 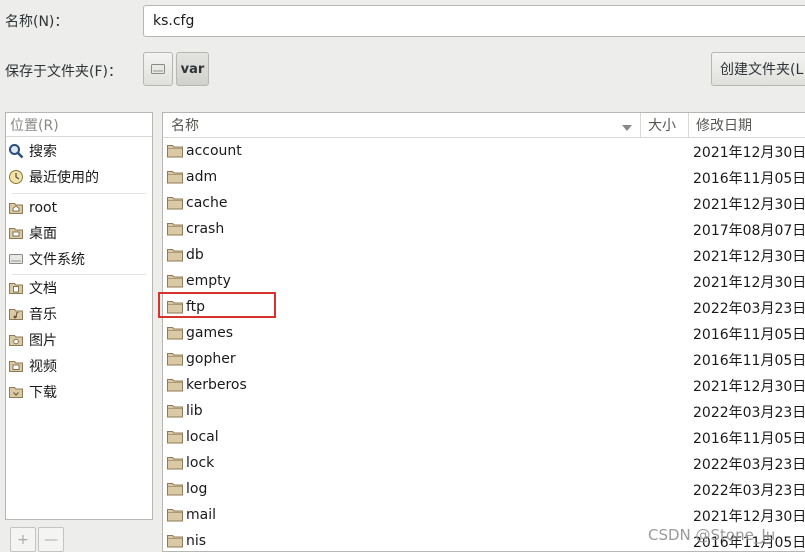 I want to click on recent-icon, so click(x=16, y=177).